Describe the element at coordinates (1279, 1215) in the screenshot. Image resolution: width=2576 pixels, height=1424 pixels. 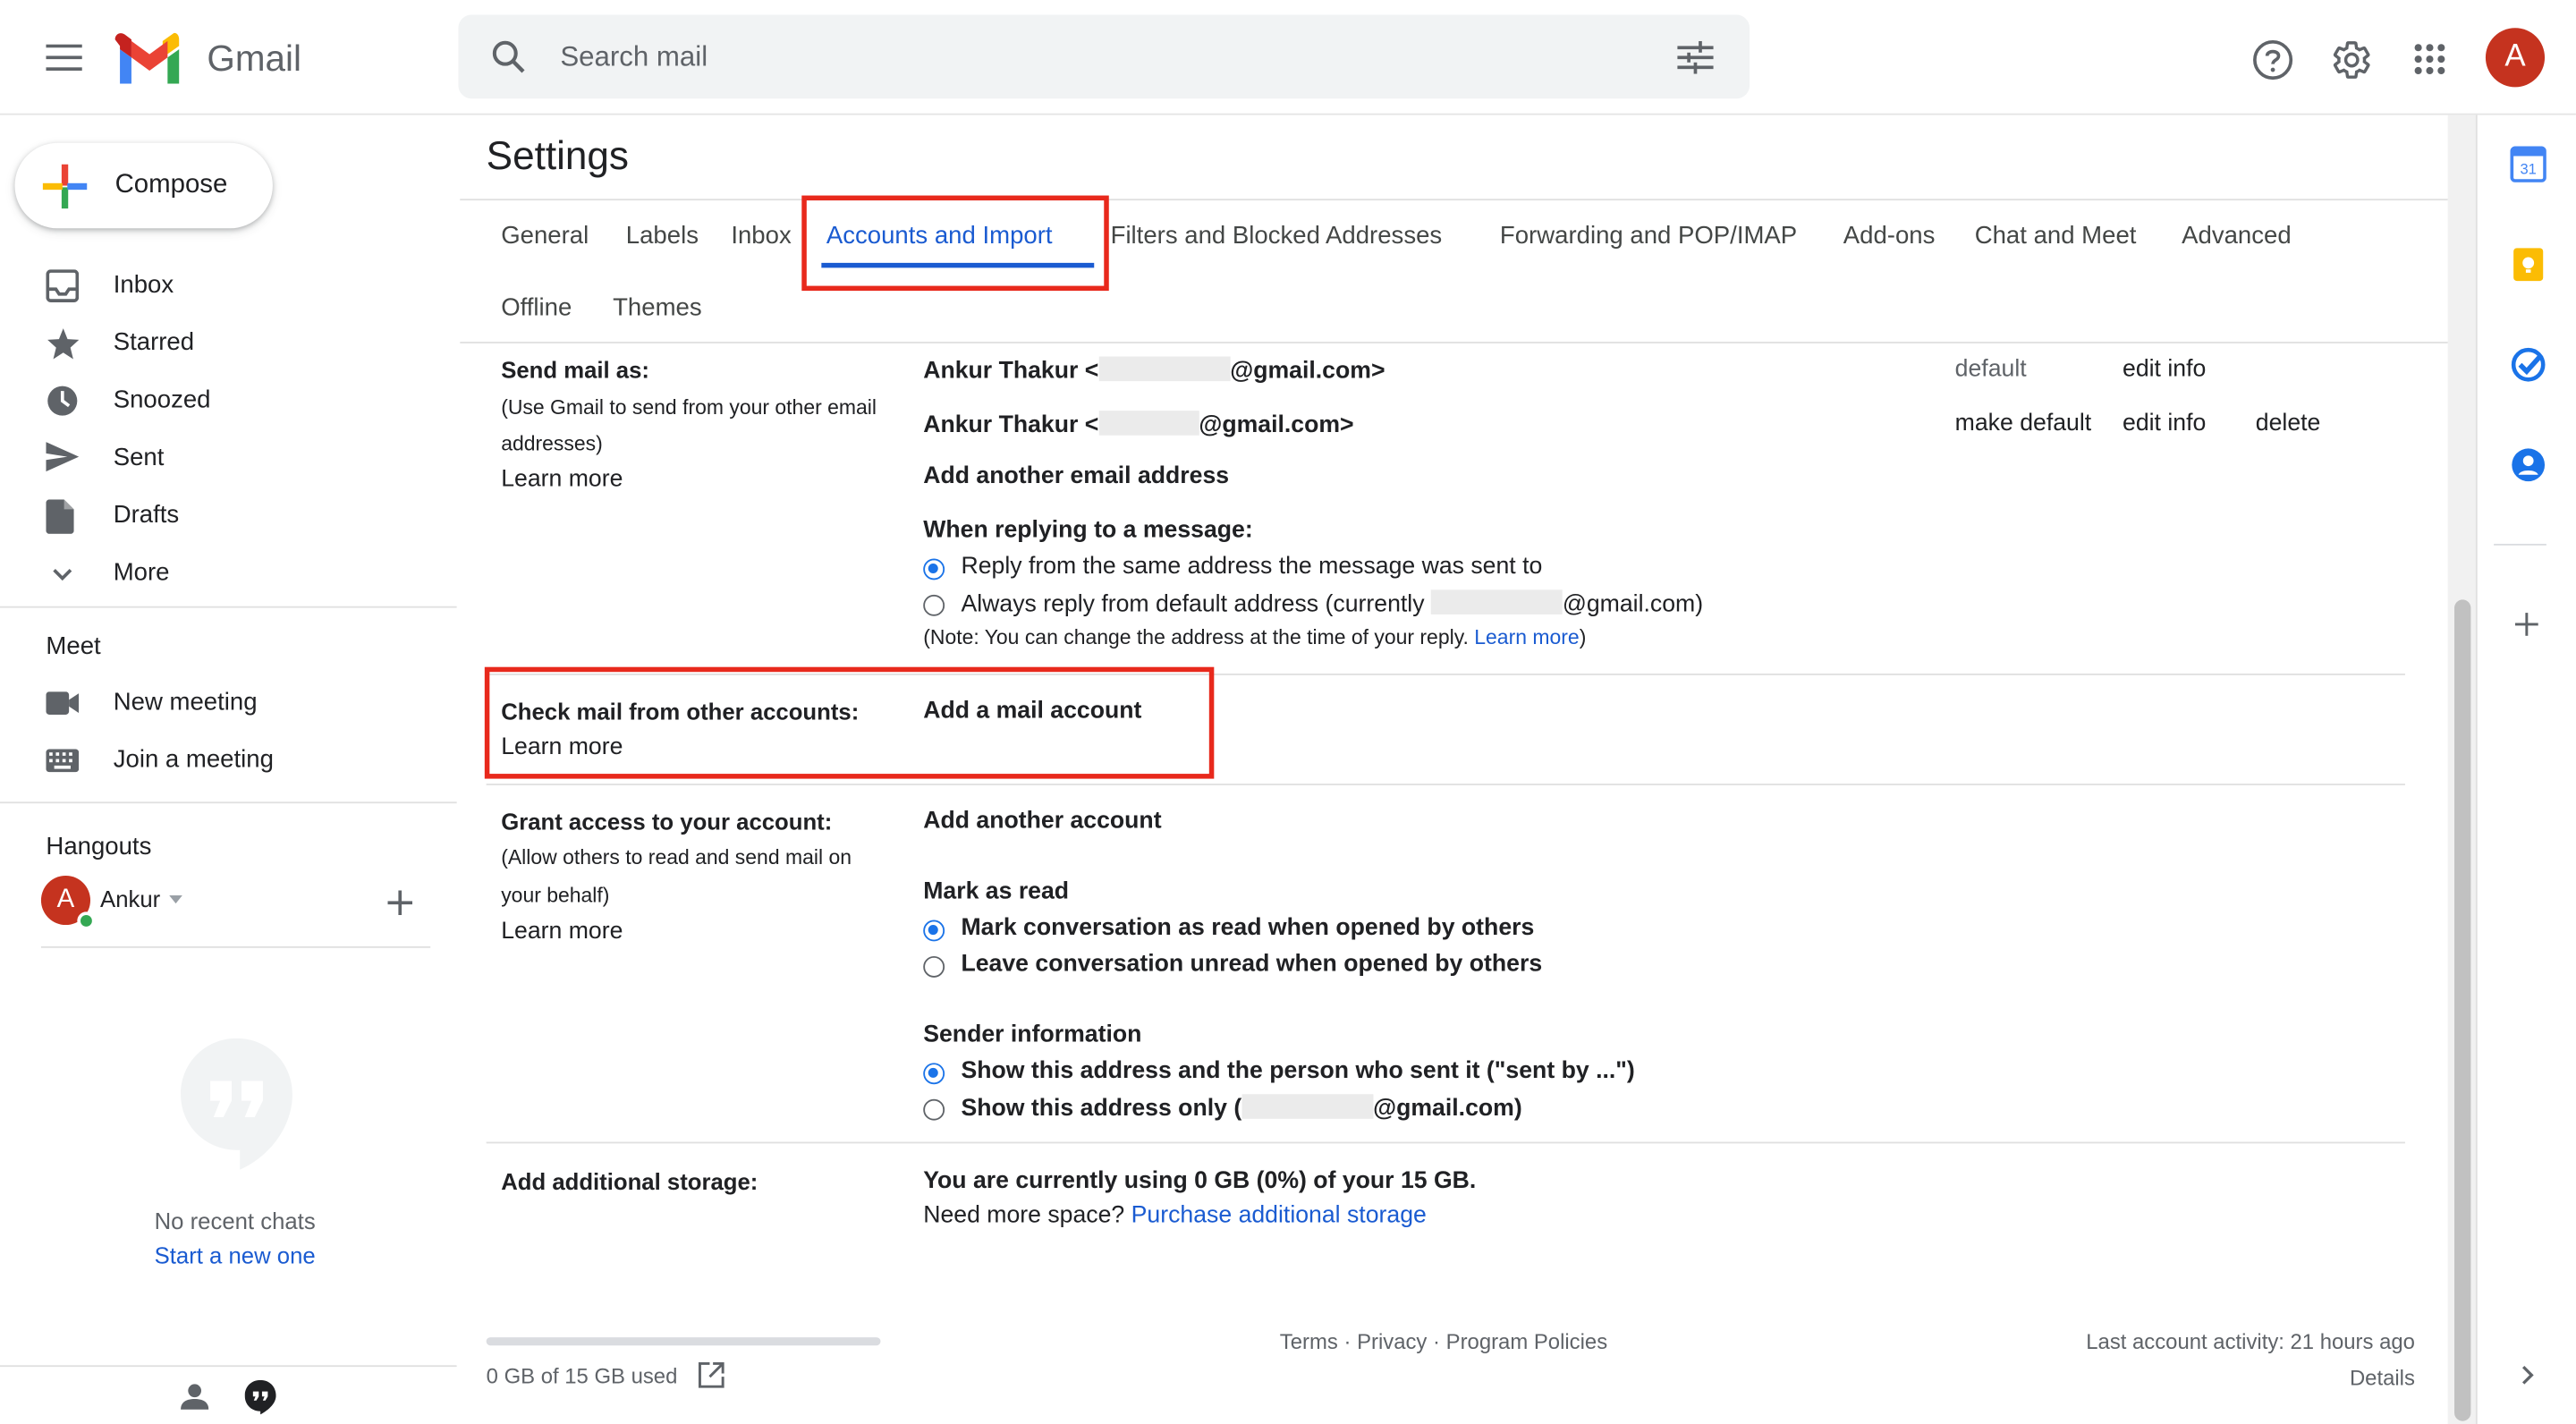
I see `purchase-storage-link: Purchase additional storage` at that location.